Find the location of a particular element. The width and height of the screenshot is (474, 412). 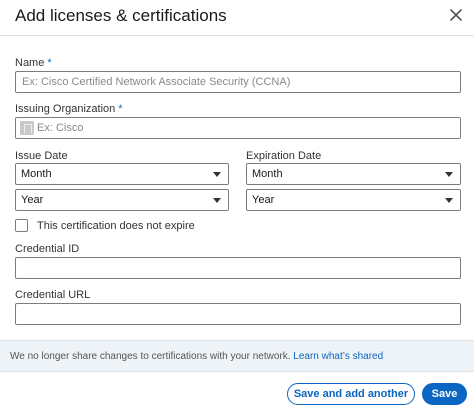

credential-id-input is located at coordinates (238, 268).